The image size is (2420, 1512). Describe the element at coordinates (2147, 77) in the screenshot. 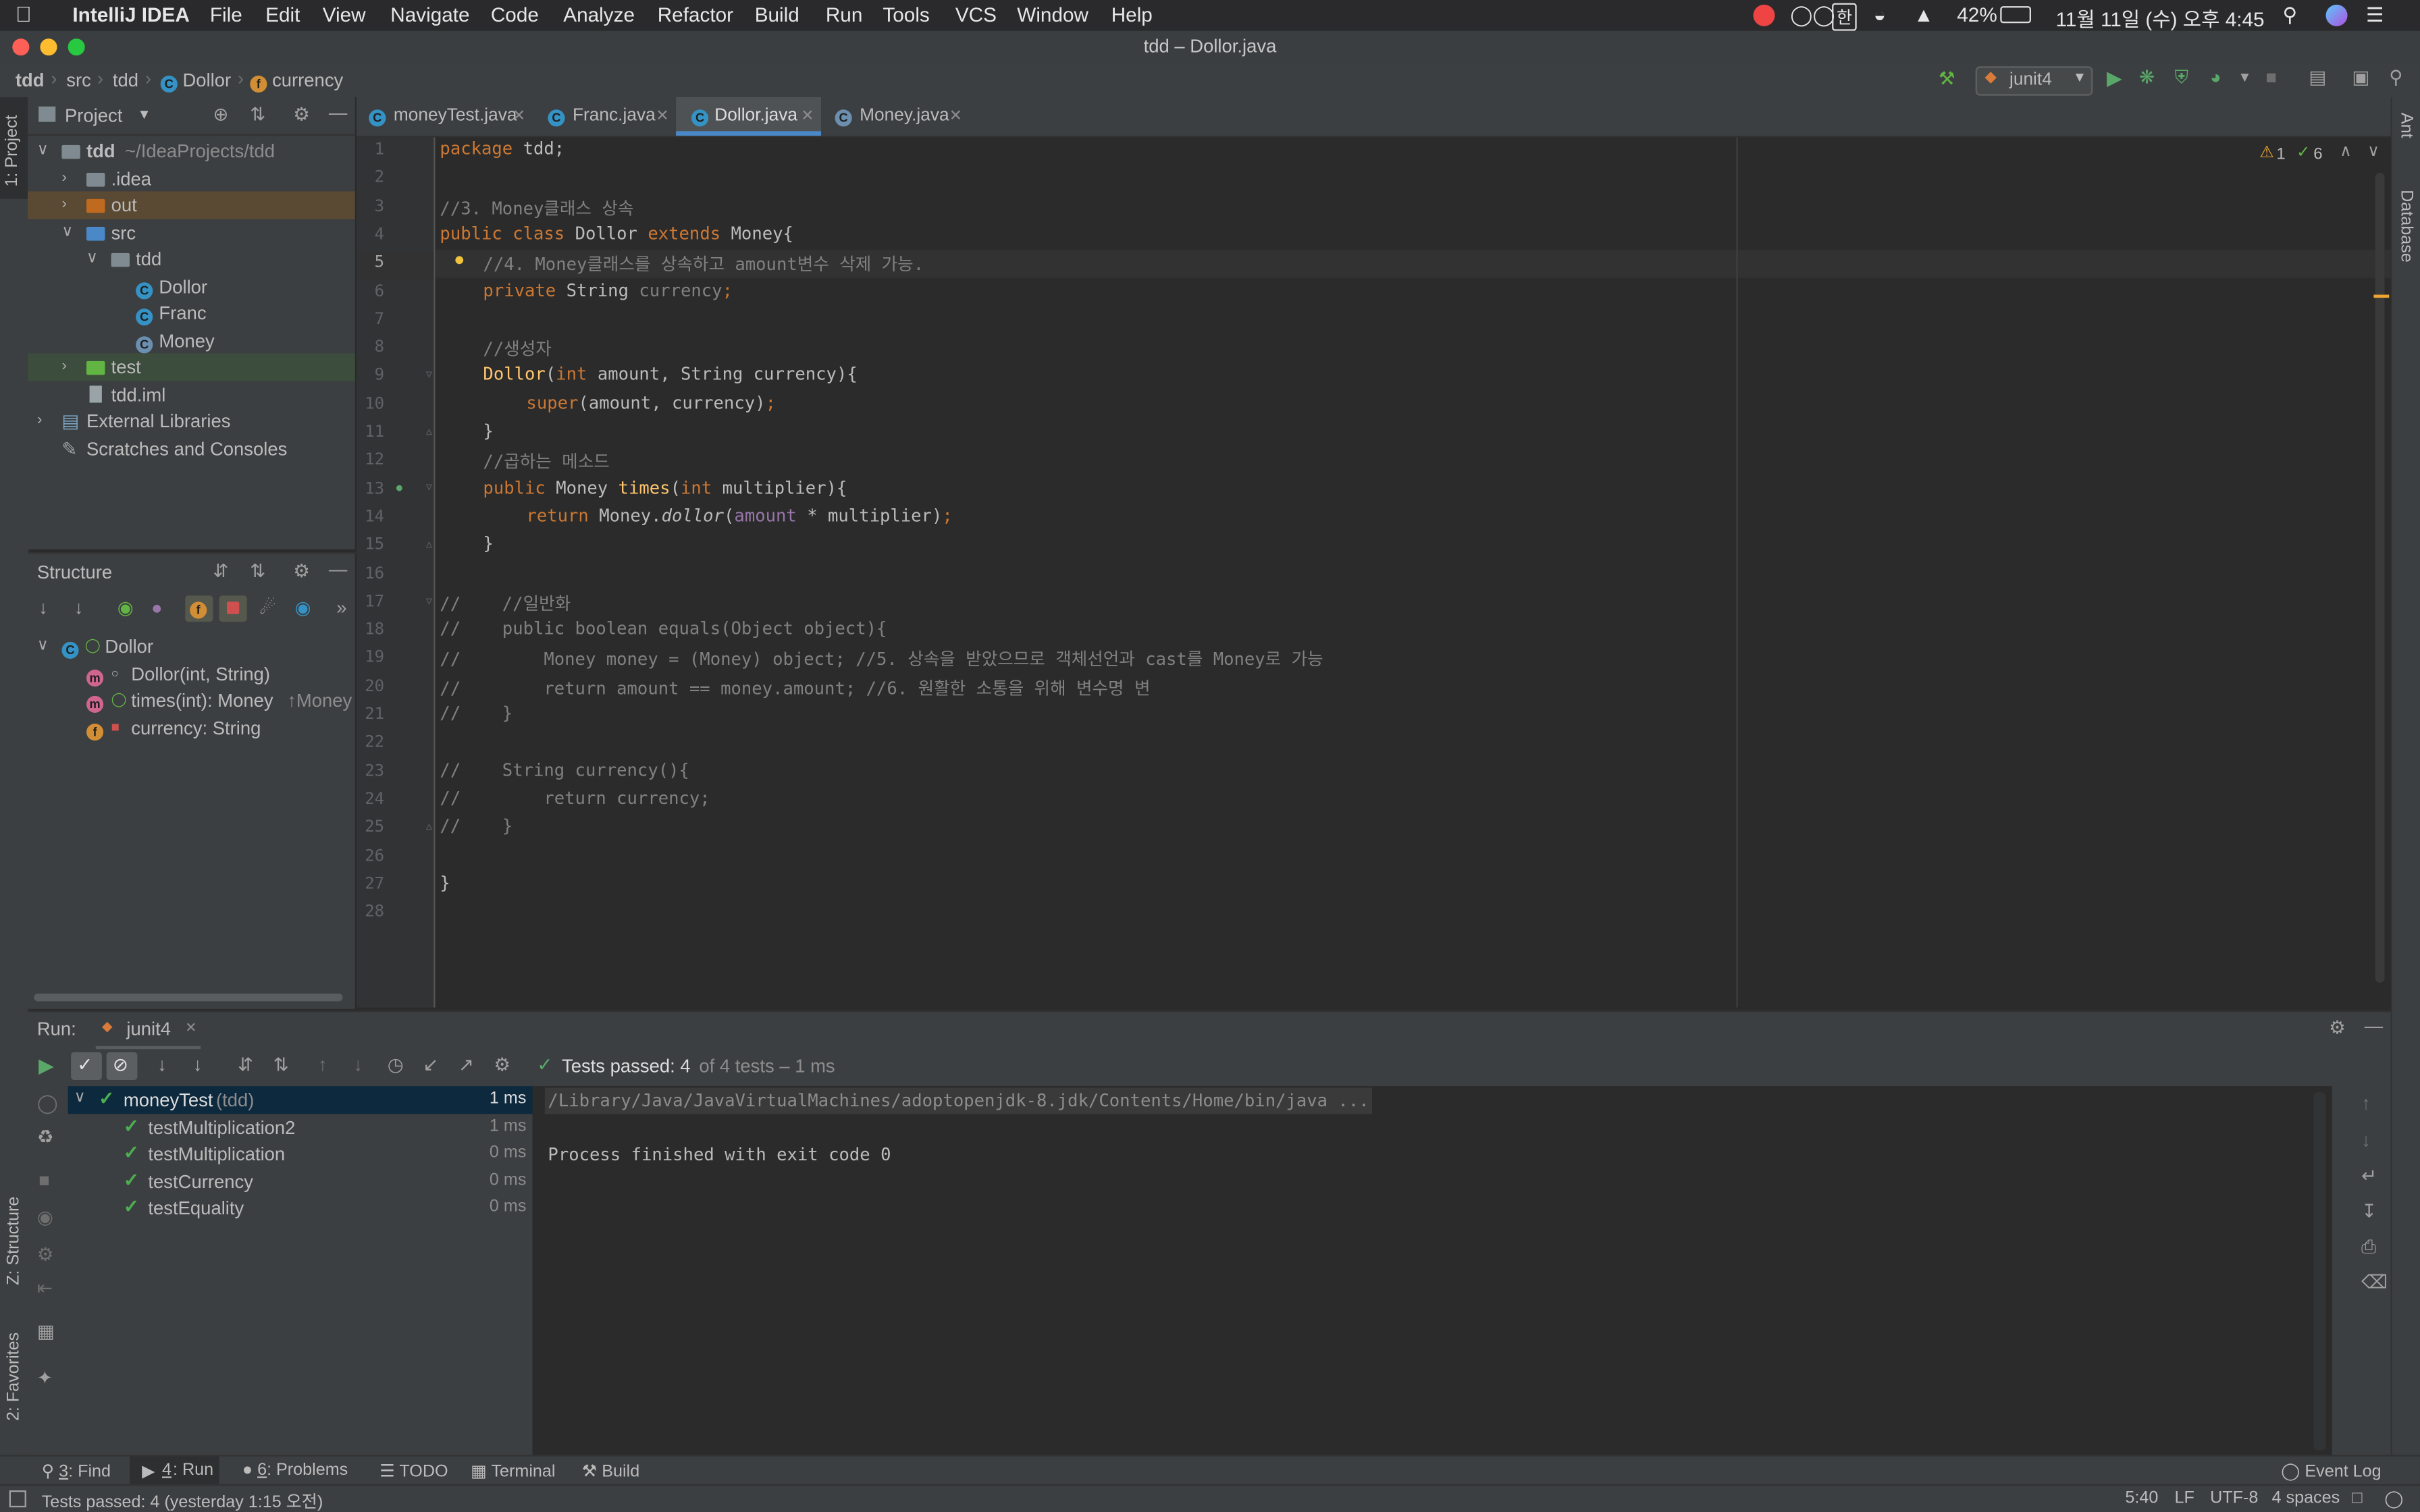

I see `debug-bug-icon: ❋` at that location.